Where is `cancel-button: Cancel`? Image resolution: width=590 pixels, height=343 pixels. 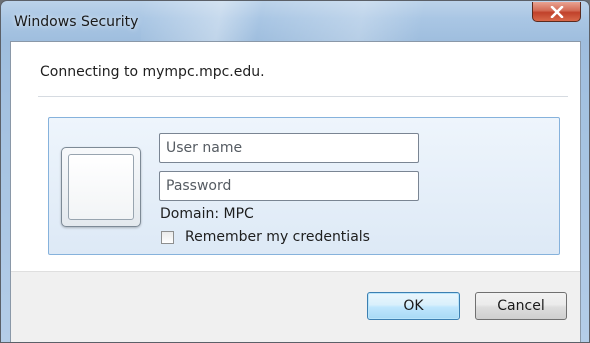 cancel-button: Cancel is located at coordinates (521, 306).